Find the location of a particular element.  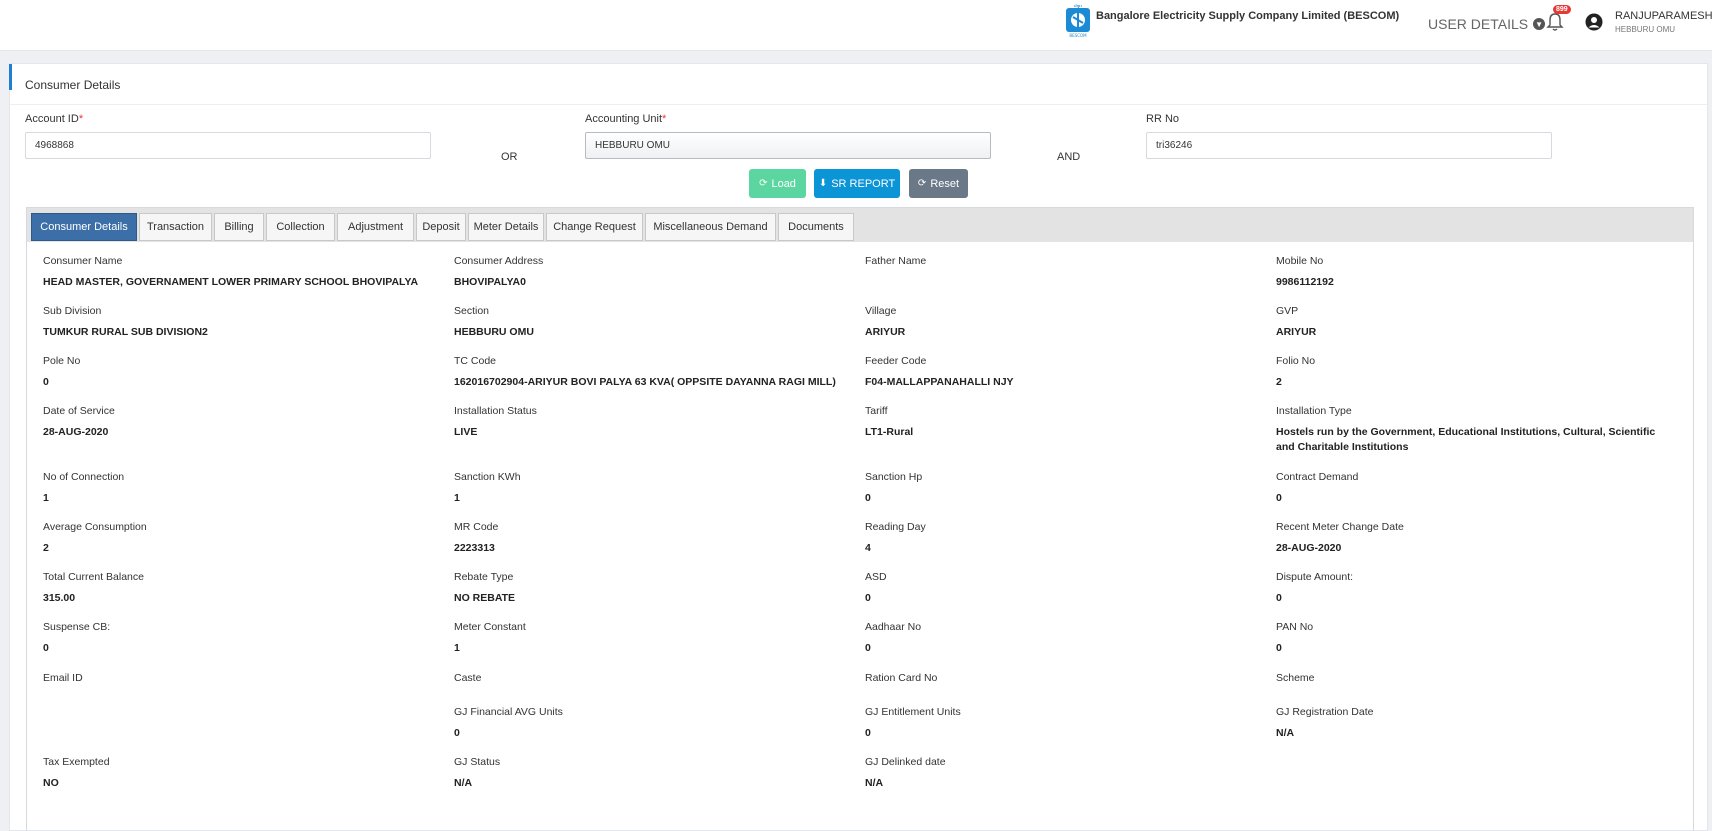

tab-documents: Documents is located at coordinates (816, 227).